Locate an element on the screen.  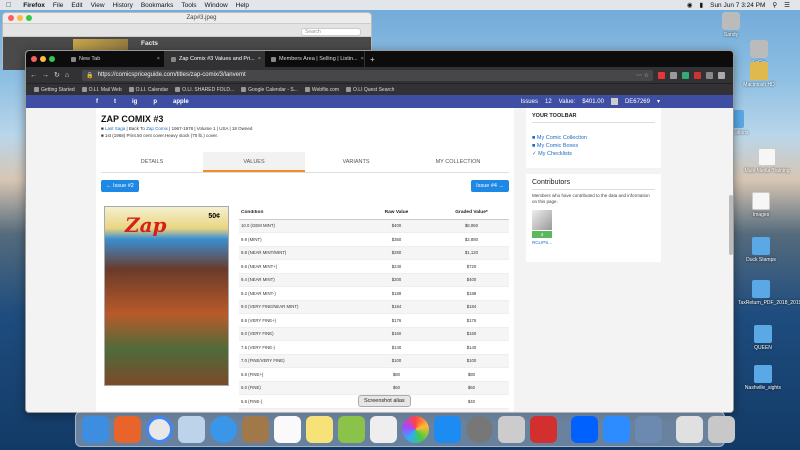
trash-icon is located at coordinates (721, 429).